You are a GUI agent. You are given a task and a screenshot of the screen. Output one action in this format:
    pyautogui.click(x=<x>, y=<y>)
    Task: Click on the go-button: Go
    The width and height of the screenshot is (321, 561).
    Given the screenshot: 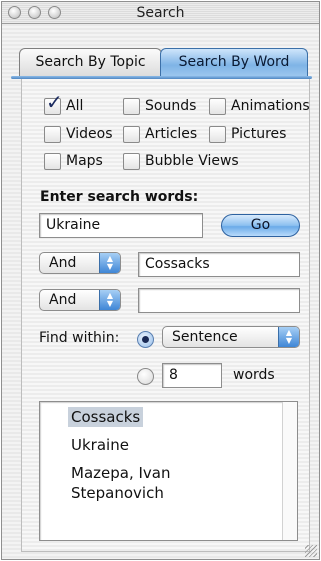 What is the action you would take?
    pyautogui.click(x=260, y=225)
    